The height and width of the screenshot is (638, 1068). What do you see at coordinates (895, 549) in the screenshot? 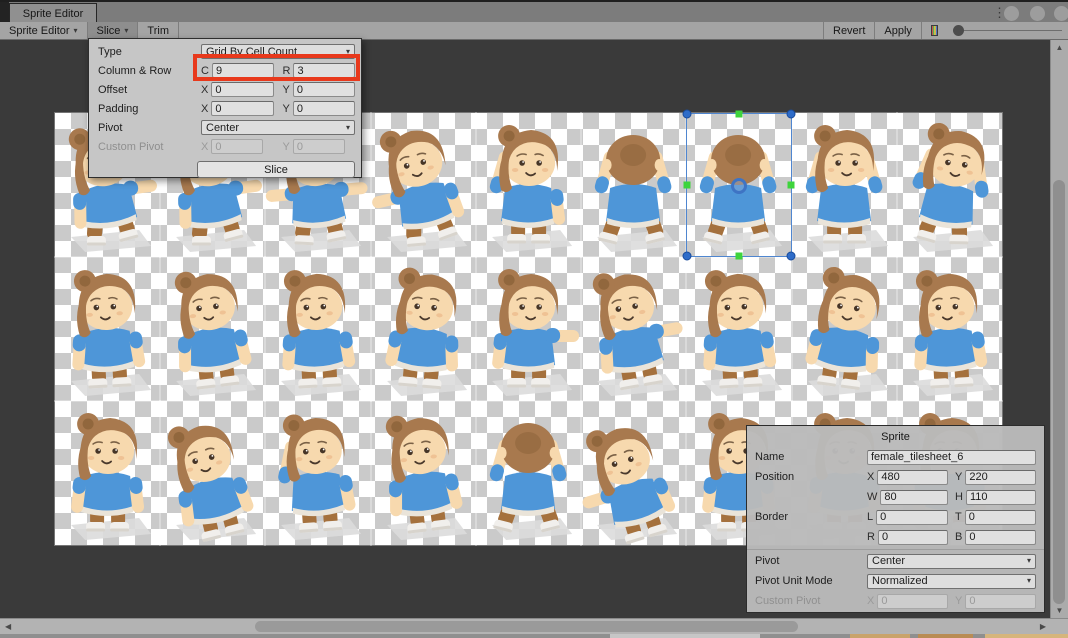
I see `divider` at bounding box center [895, 549].